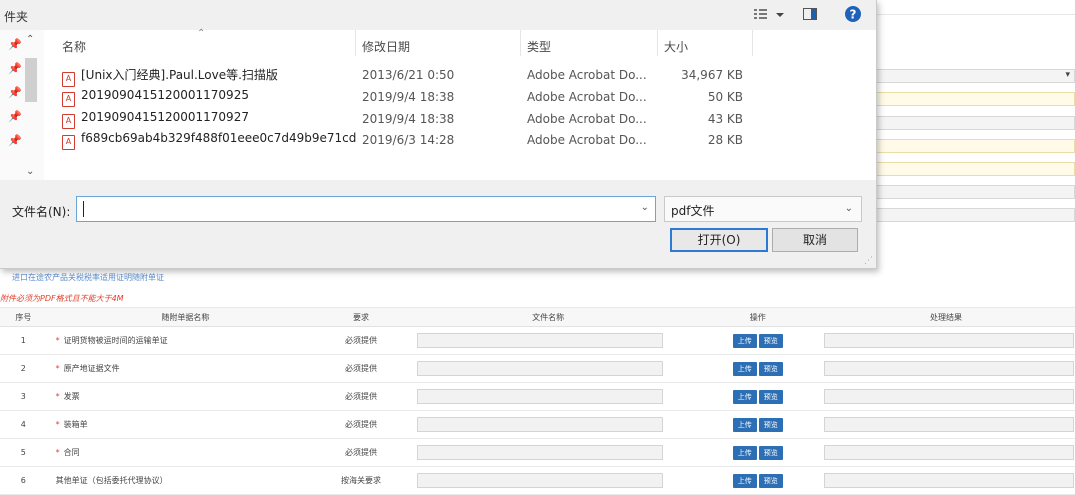  What do you see at coordinates (725, 97) in the screenshot?
I see `file-size: 50 KB` at bounding box center [725, 97].